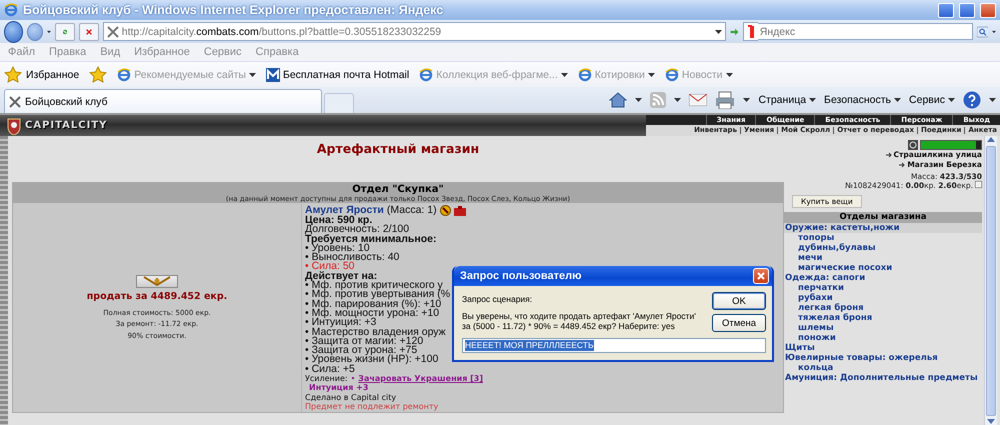 The height and width of the screenshot is (425, 1000). What do you see at coordinates (739, 301) in the screenshot?
I see `dialog-button: OK` at bounding box center [739, 301].